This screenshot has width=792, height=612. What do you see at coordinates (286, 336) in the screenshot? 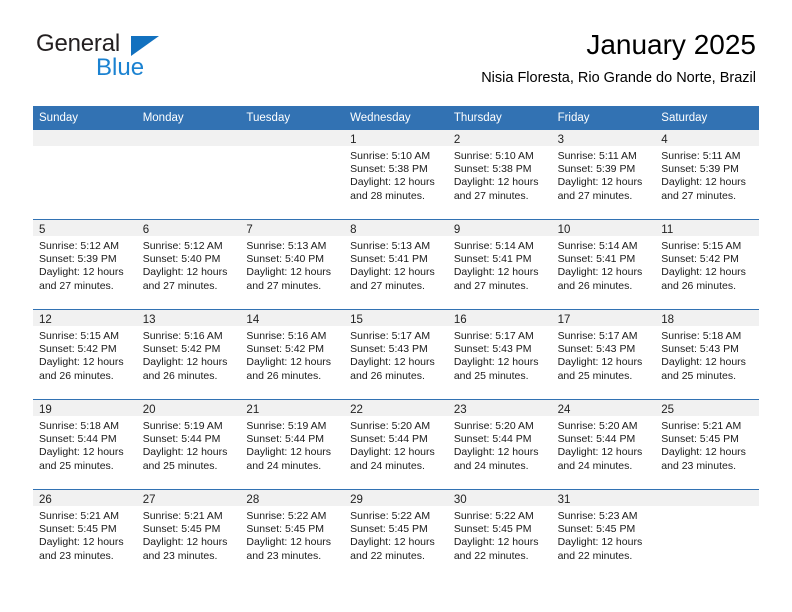
I see `sunrise-text: Sunrise: 5:16 AM` at bounding box center [286, 336].